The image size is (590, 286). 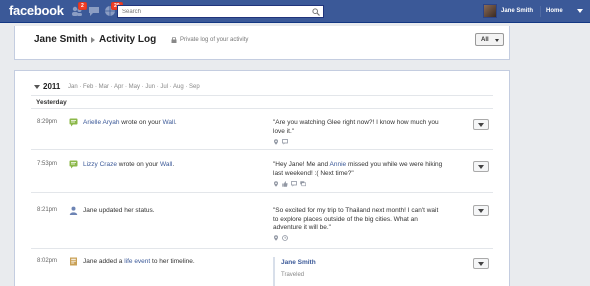 I want to click on life-event-link: life event, so click(x=137, y=261).